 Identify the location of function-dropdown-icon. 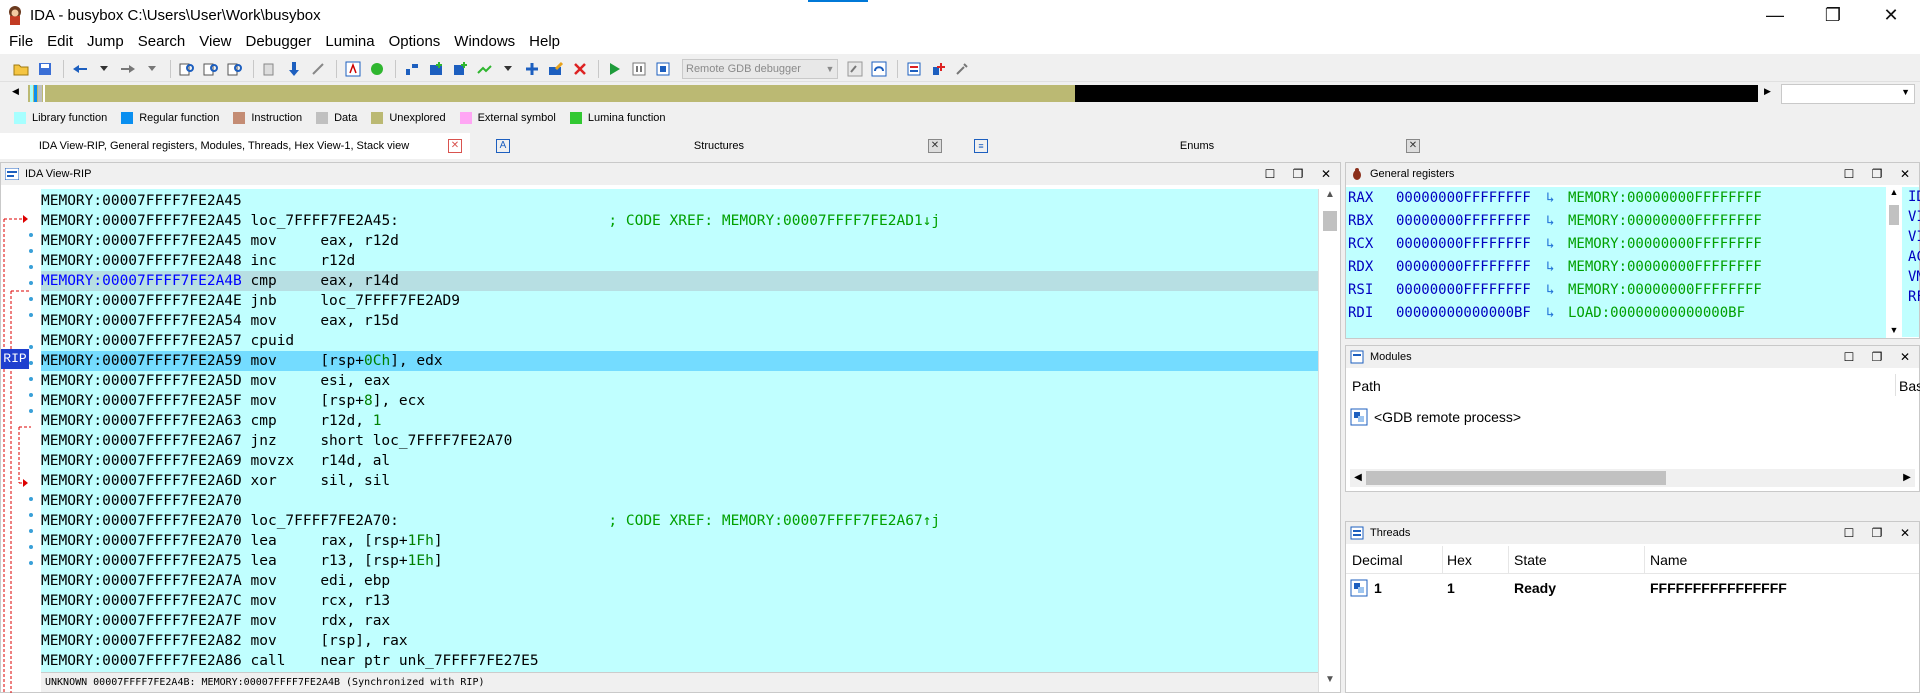
(508, 69).